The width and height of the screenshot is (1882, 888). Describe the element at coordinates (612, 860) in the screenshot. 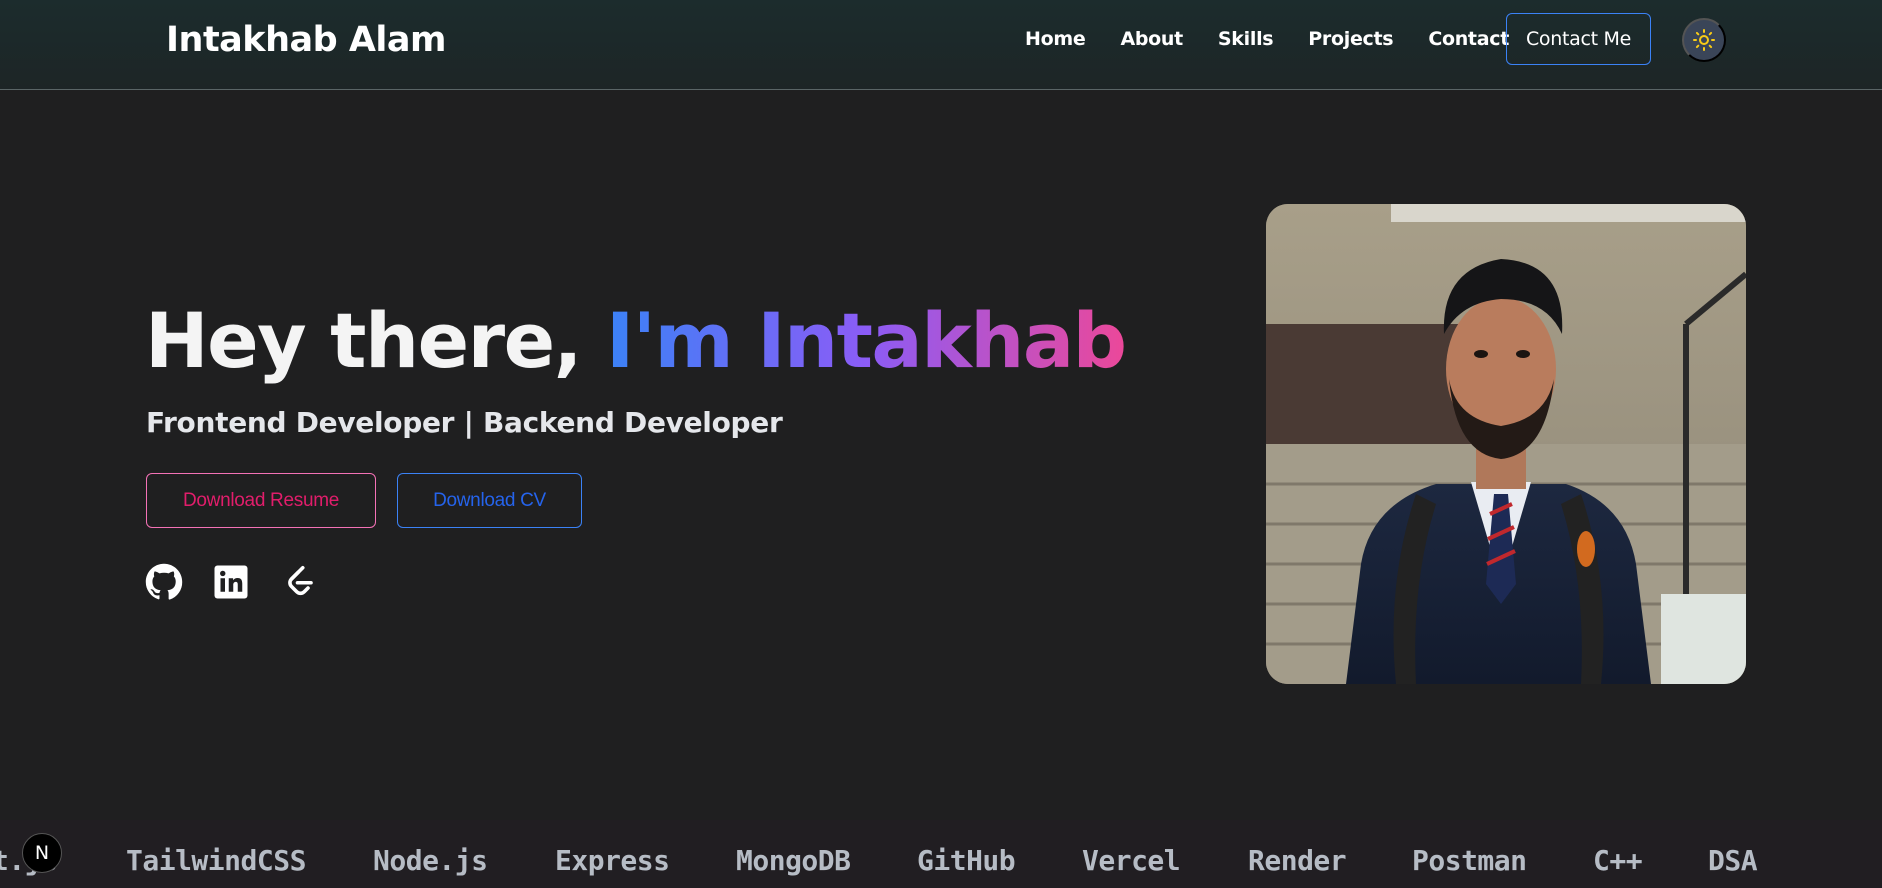

I see `skill-item: Express` at that location.